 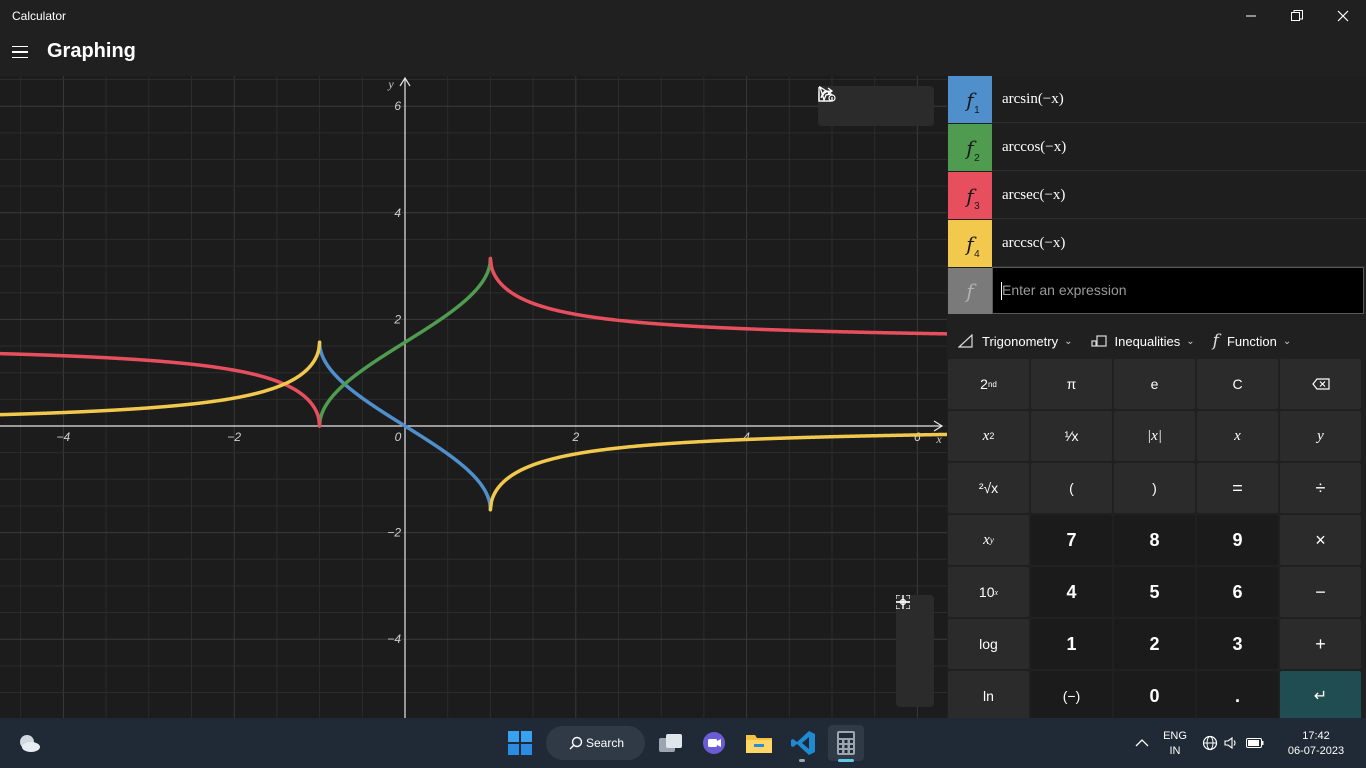 I want to click on chevron-up-icon, so click(x=1142, y=743).